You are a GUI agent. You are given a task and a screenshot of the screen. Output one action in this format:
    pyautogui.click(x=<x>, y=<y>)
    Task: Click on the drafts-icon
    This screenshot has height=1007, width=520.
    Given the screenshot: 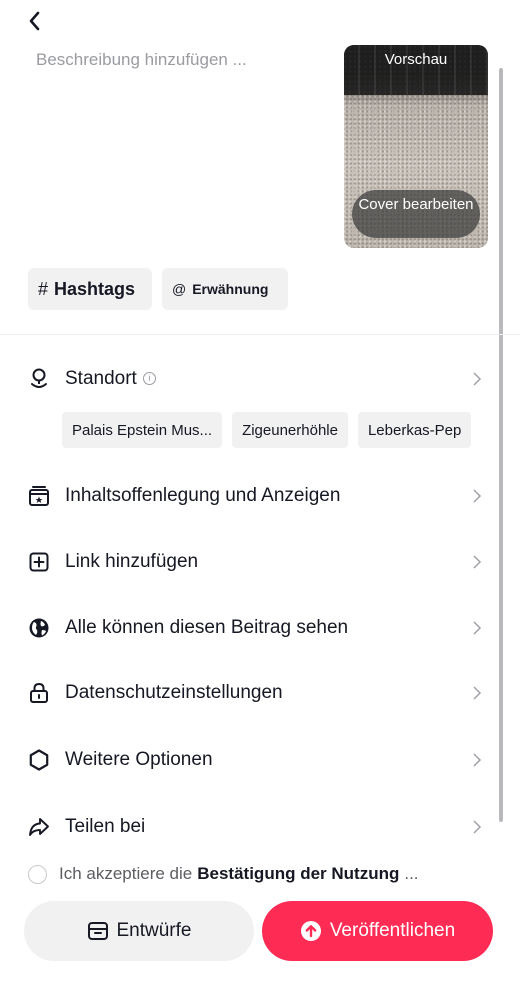 What is the action you would take?
    pyautogui.click(x=98, y=931)
    